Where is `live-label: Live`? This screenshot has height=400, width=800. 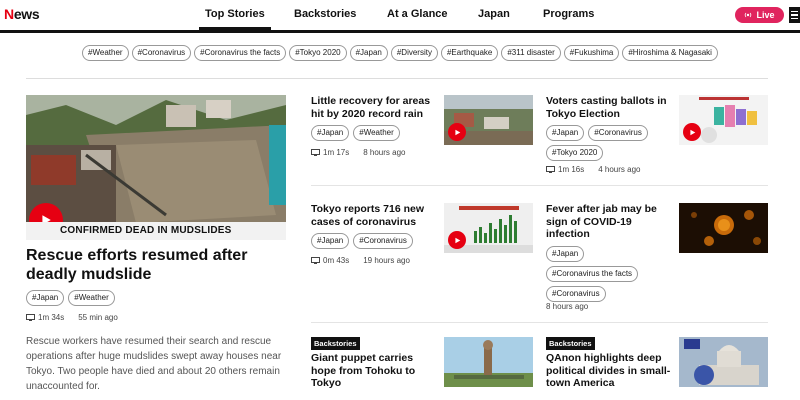
live-label: Live is located at coordinates (765, 15).